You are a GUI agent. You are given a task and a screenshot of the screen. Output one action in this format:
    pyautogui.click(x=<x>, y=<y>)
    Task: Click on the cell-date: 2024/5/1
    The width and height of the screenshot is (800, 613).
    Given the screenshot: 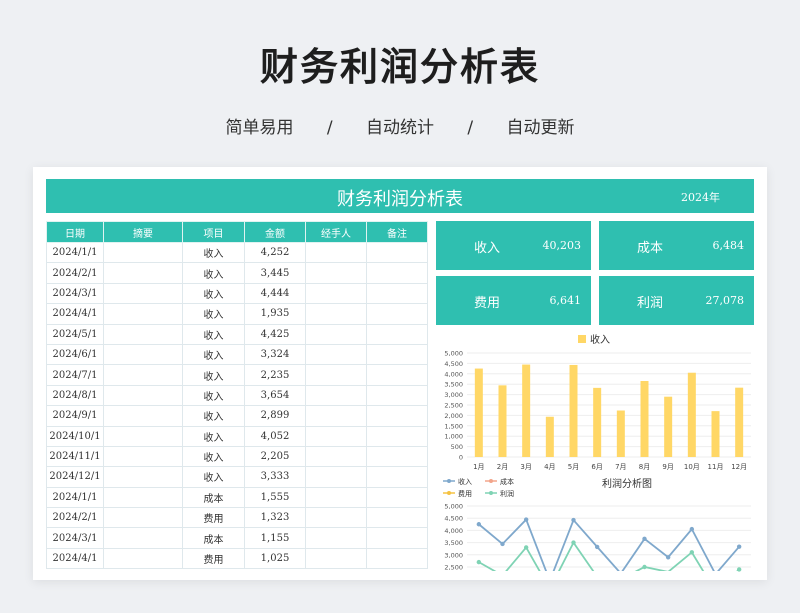 What is the action you would take?
    pyautogui.click(x=75, y=334)
    